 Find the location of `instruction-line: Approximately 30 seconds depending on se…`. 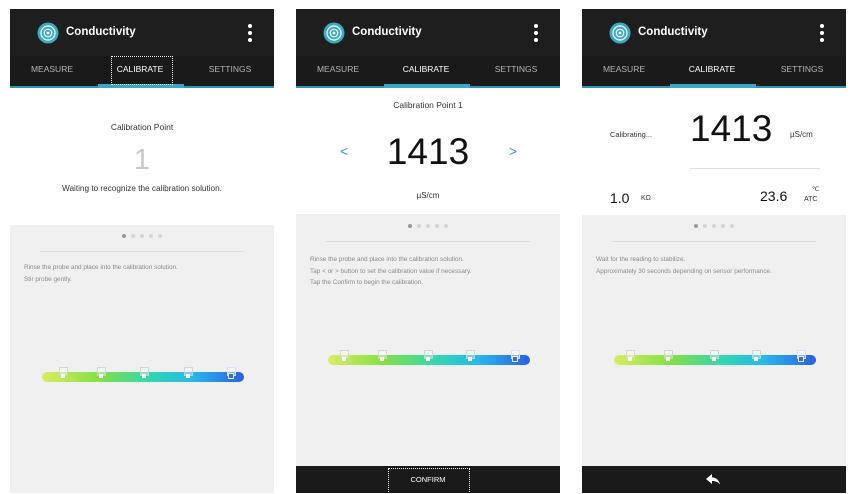

instruction-line: Approximately 30 seconds depending on se… is located at coordinates (684, 271).